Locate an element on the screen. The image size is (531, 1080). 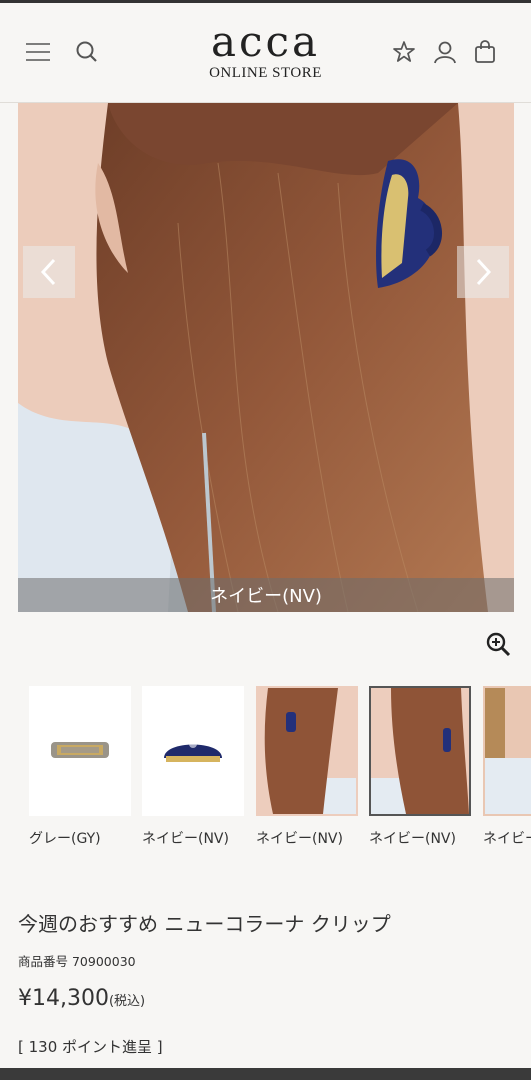
prev-image-button is located at coordinates (49, 272).